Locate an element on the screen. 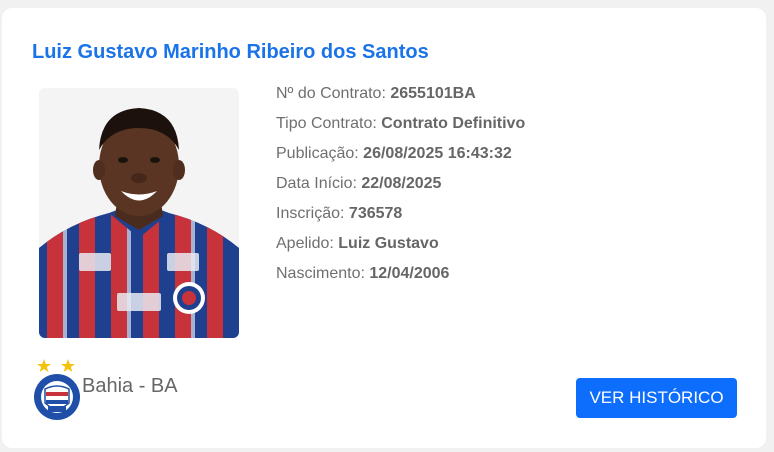 This screenshot has height=452, width=774. player-photo is located at coordinates (139, 213).